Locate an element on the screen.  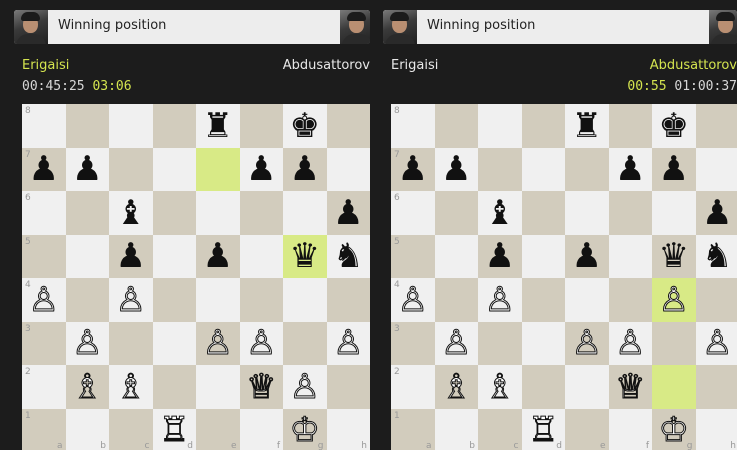
square-g8: ♚ is located at coordinates (674, 126).